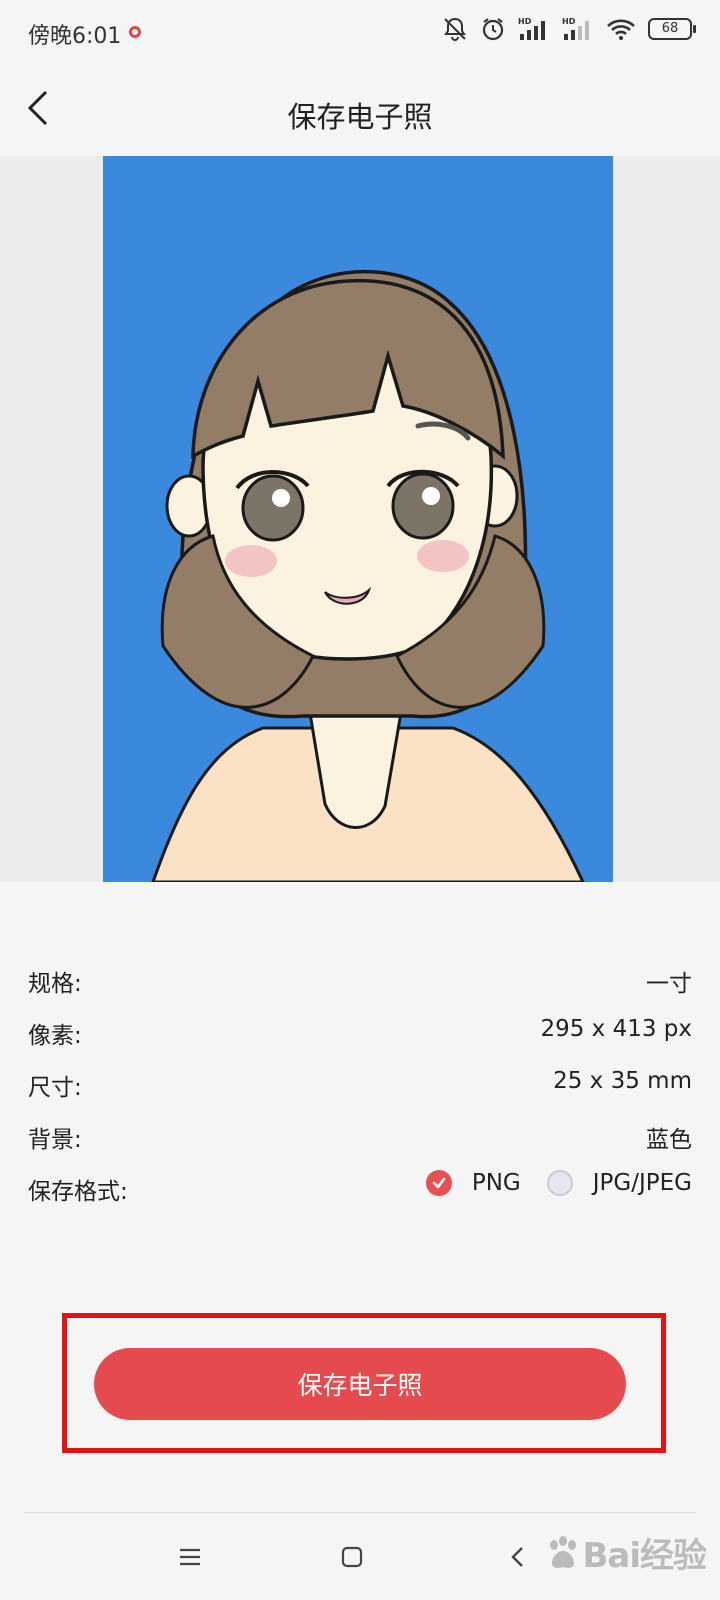 The width and height of the screenshot is (720, 1600). Describe the element at coordinates (55, 1088) in the screenshot. I see `info-label: 尺寸:` at that location.